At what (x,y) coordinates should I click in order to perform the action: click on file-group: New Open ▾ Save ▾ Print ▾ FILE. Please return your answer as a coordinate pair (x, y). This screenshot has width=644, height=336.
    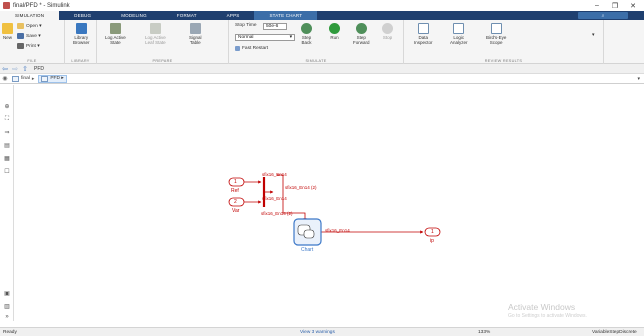
    Looking at the image, I should click on (32, 42).